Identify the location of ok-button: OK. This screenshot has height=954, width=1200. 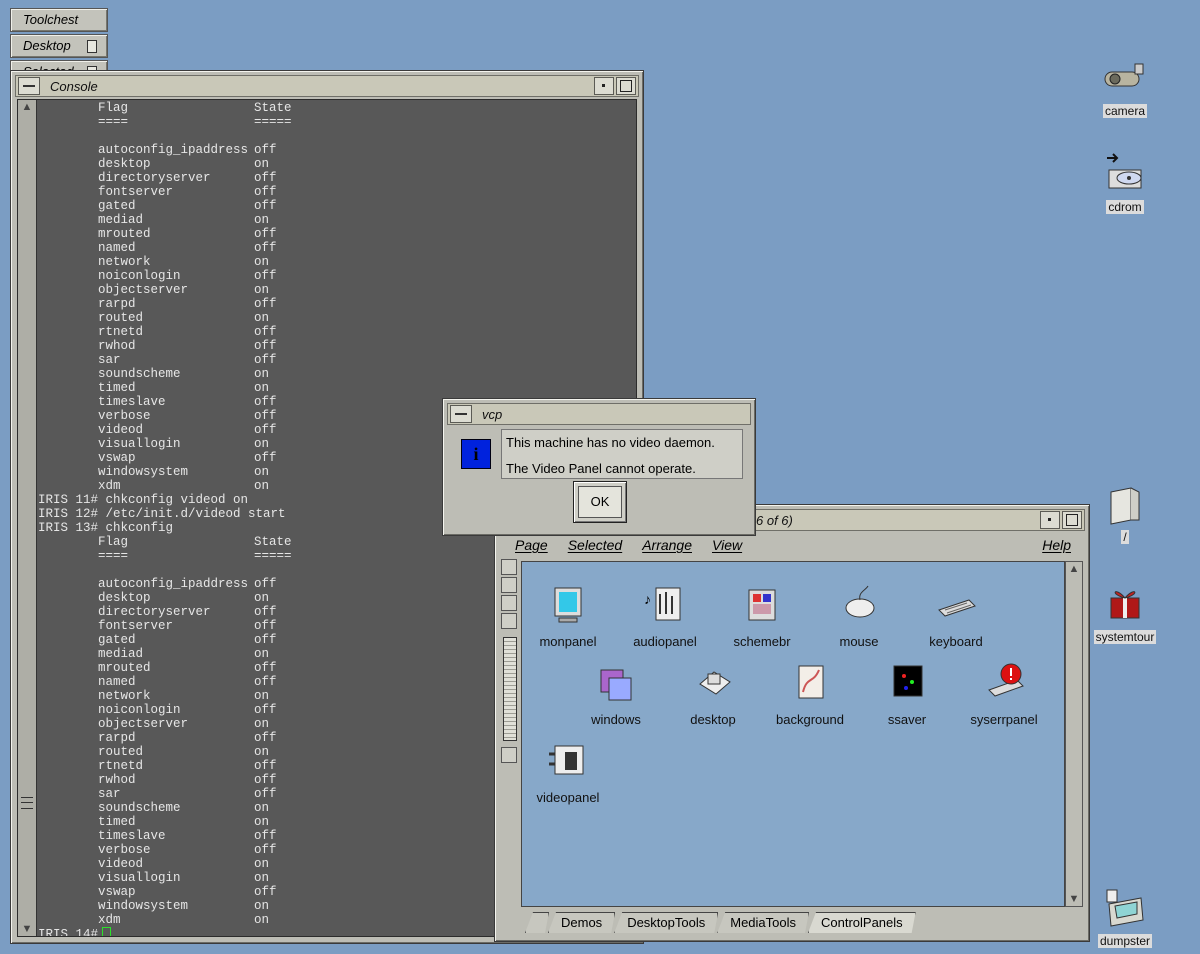
(600, 502).